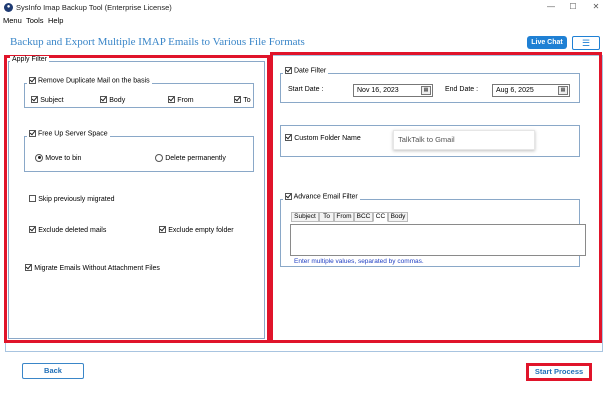  I want to click on tab-cc: CC, so click(380, 217).